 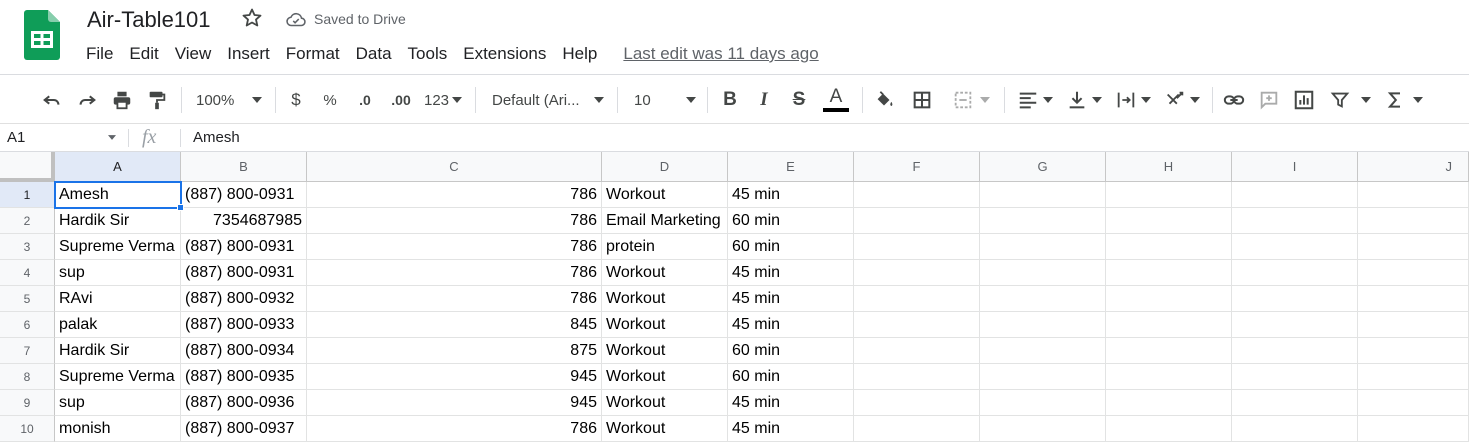 What do you see at coordinates (730, 100) in the screenshot?
I see `bold-button: B` at bounding box center [730, 100].